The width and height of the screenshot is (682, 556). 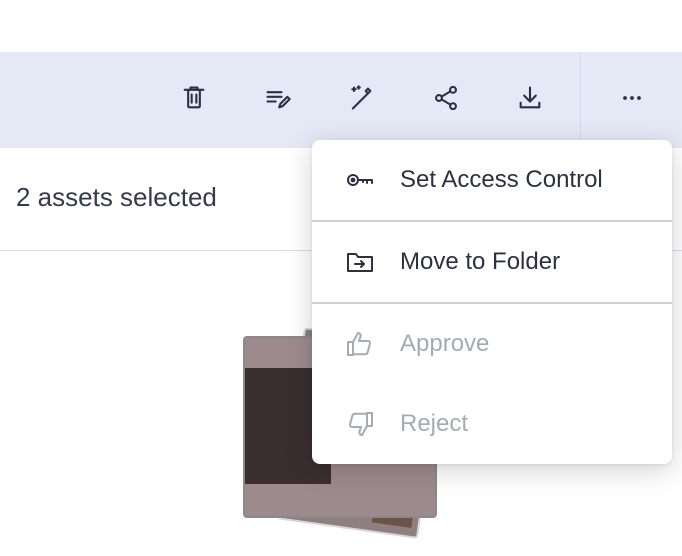 What do you see at coordinates (501, 179) in the screenshot?
I see `menu-item-label: Set Access Control` at bounding box center [501, 179].